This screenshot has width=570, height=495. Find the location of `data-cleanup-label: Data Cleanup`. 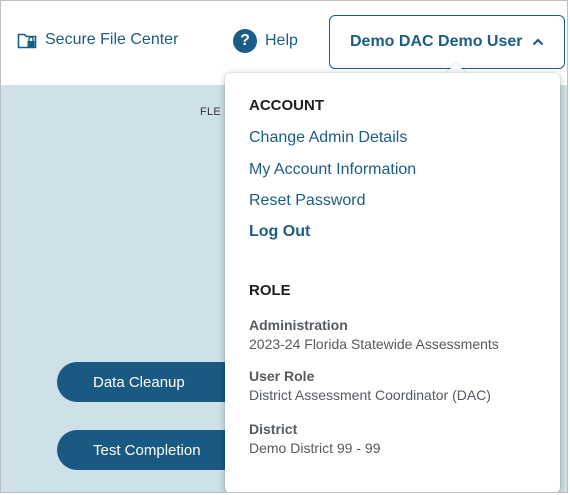

data-cleanup-label: Data Cleanup is located at coordinates (139, 382).